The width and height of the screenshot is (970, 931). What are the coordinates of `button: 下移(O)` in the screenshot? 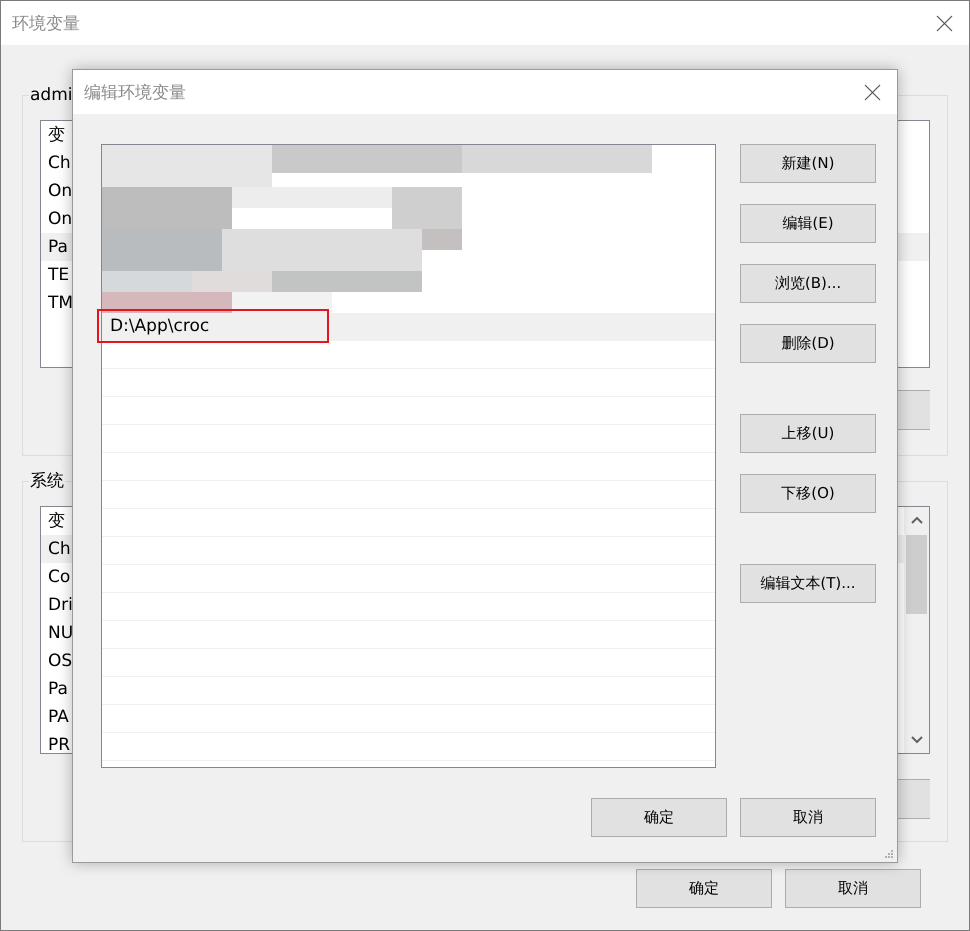 It's located at (808, 493).